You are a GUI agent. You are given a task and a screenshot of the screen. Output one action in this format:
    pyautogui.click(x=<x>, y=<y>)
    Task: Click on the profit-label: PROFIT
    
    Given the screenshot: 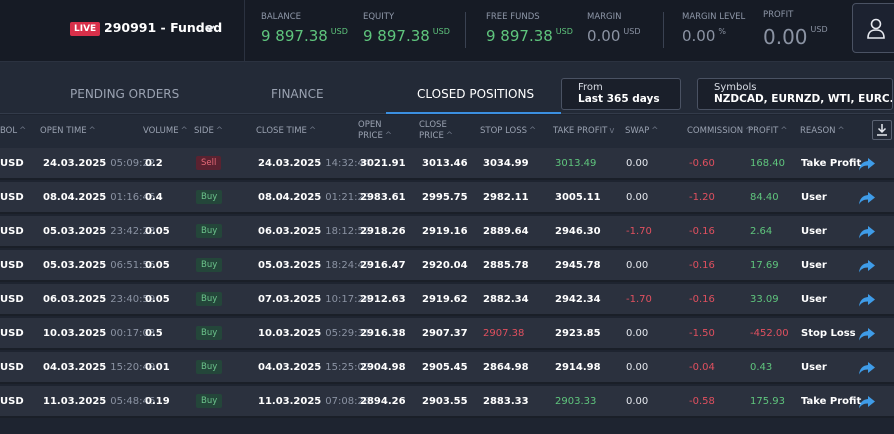 What is the action you would take?
    pyautogui.click(x=778, y=15)
    